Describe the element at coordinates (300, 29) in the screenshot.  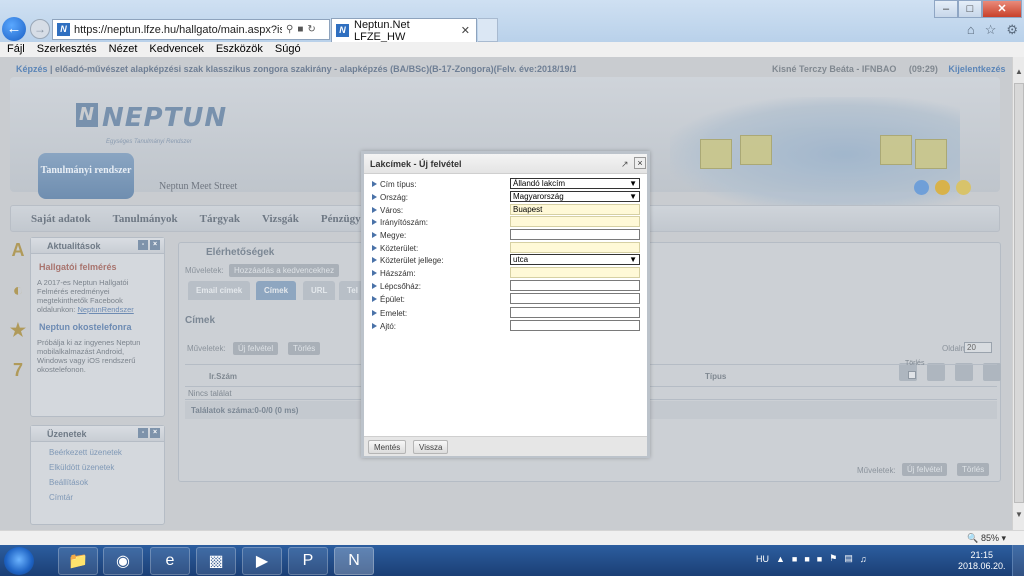
I see `lock-icon: ■` at that location.